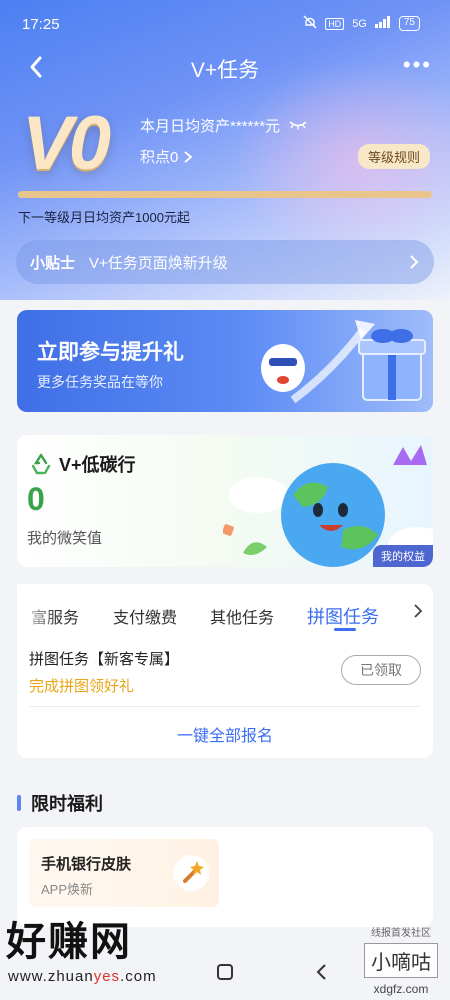 This screenshot has height=1000, width=450. Describe the element at coordinates (382, 23) in the screenshot. I see `signal-icon` at that location.